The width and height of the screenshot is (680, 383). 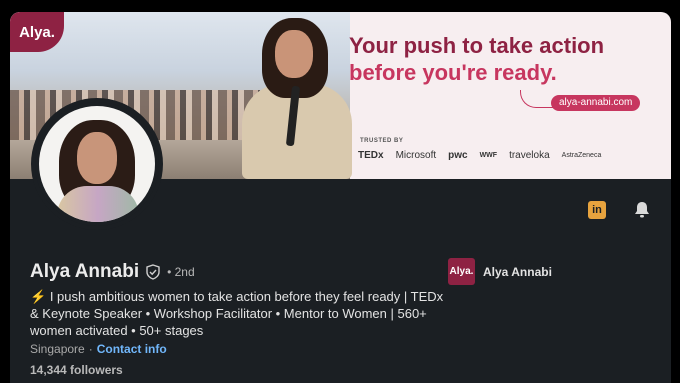 I want to click on banner-brand-logo-text: Alya., so click(x=37, y=32).